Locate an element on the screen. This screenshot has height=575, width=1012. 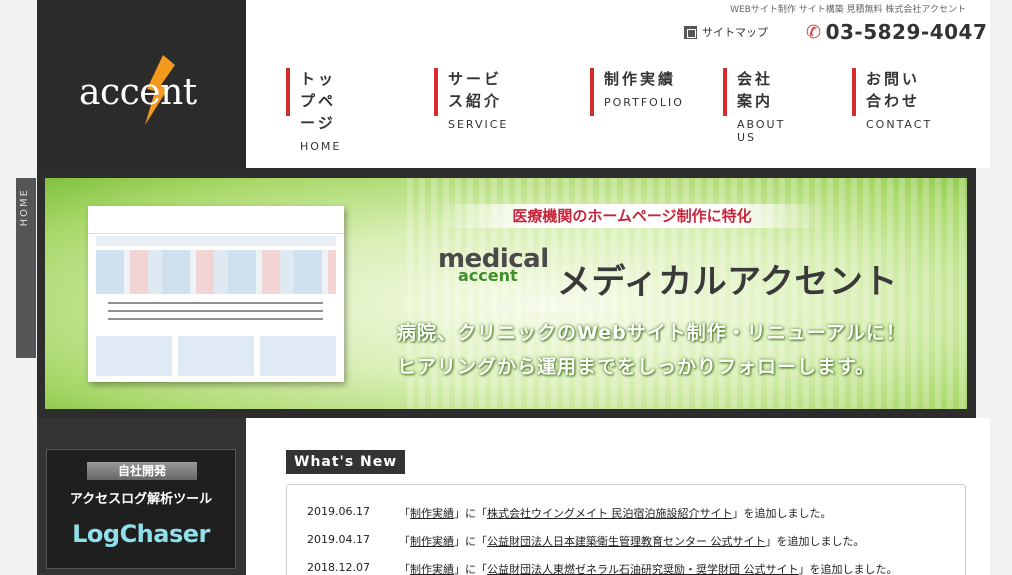
logo-text: accent is located at coordinates (138, 92).